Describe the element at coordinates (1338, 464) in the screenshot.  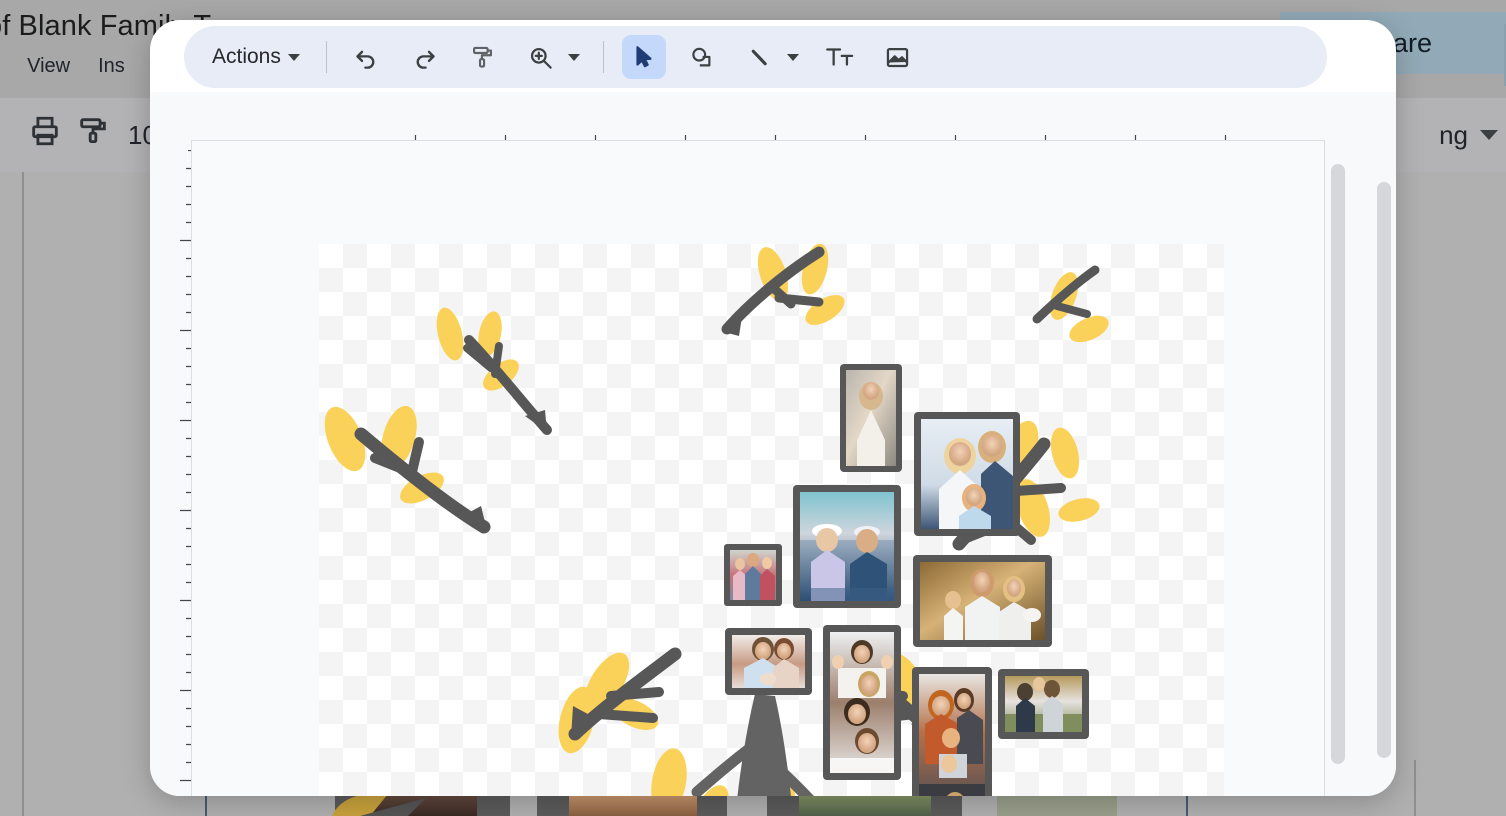
I see `canvas-vertical-scrollbar` at that location.